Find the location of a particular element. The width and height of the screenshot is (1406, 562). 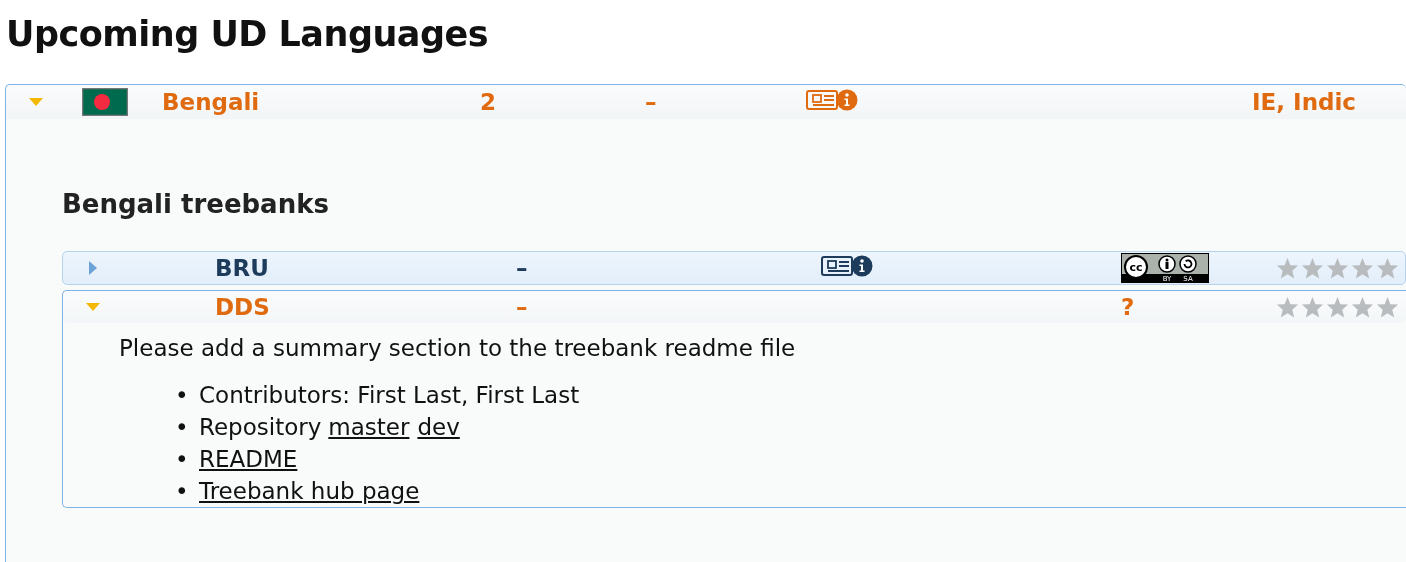

language-size: – is located at coordinates (651, 102).